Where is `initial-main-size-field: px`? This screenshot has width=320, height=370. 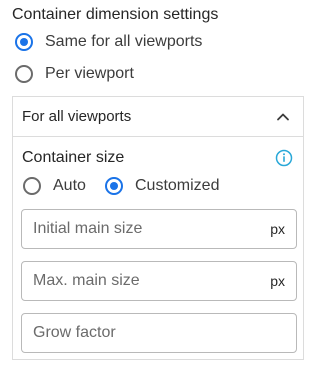 initial-main-size-field: px is located at coordinates (159, 229).